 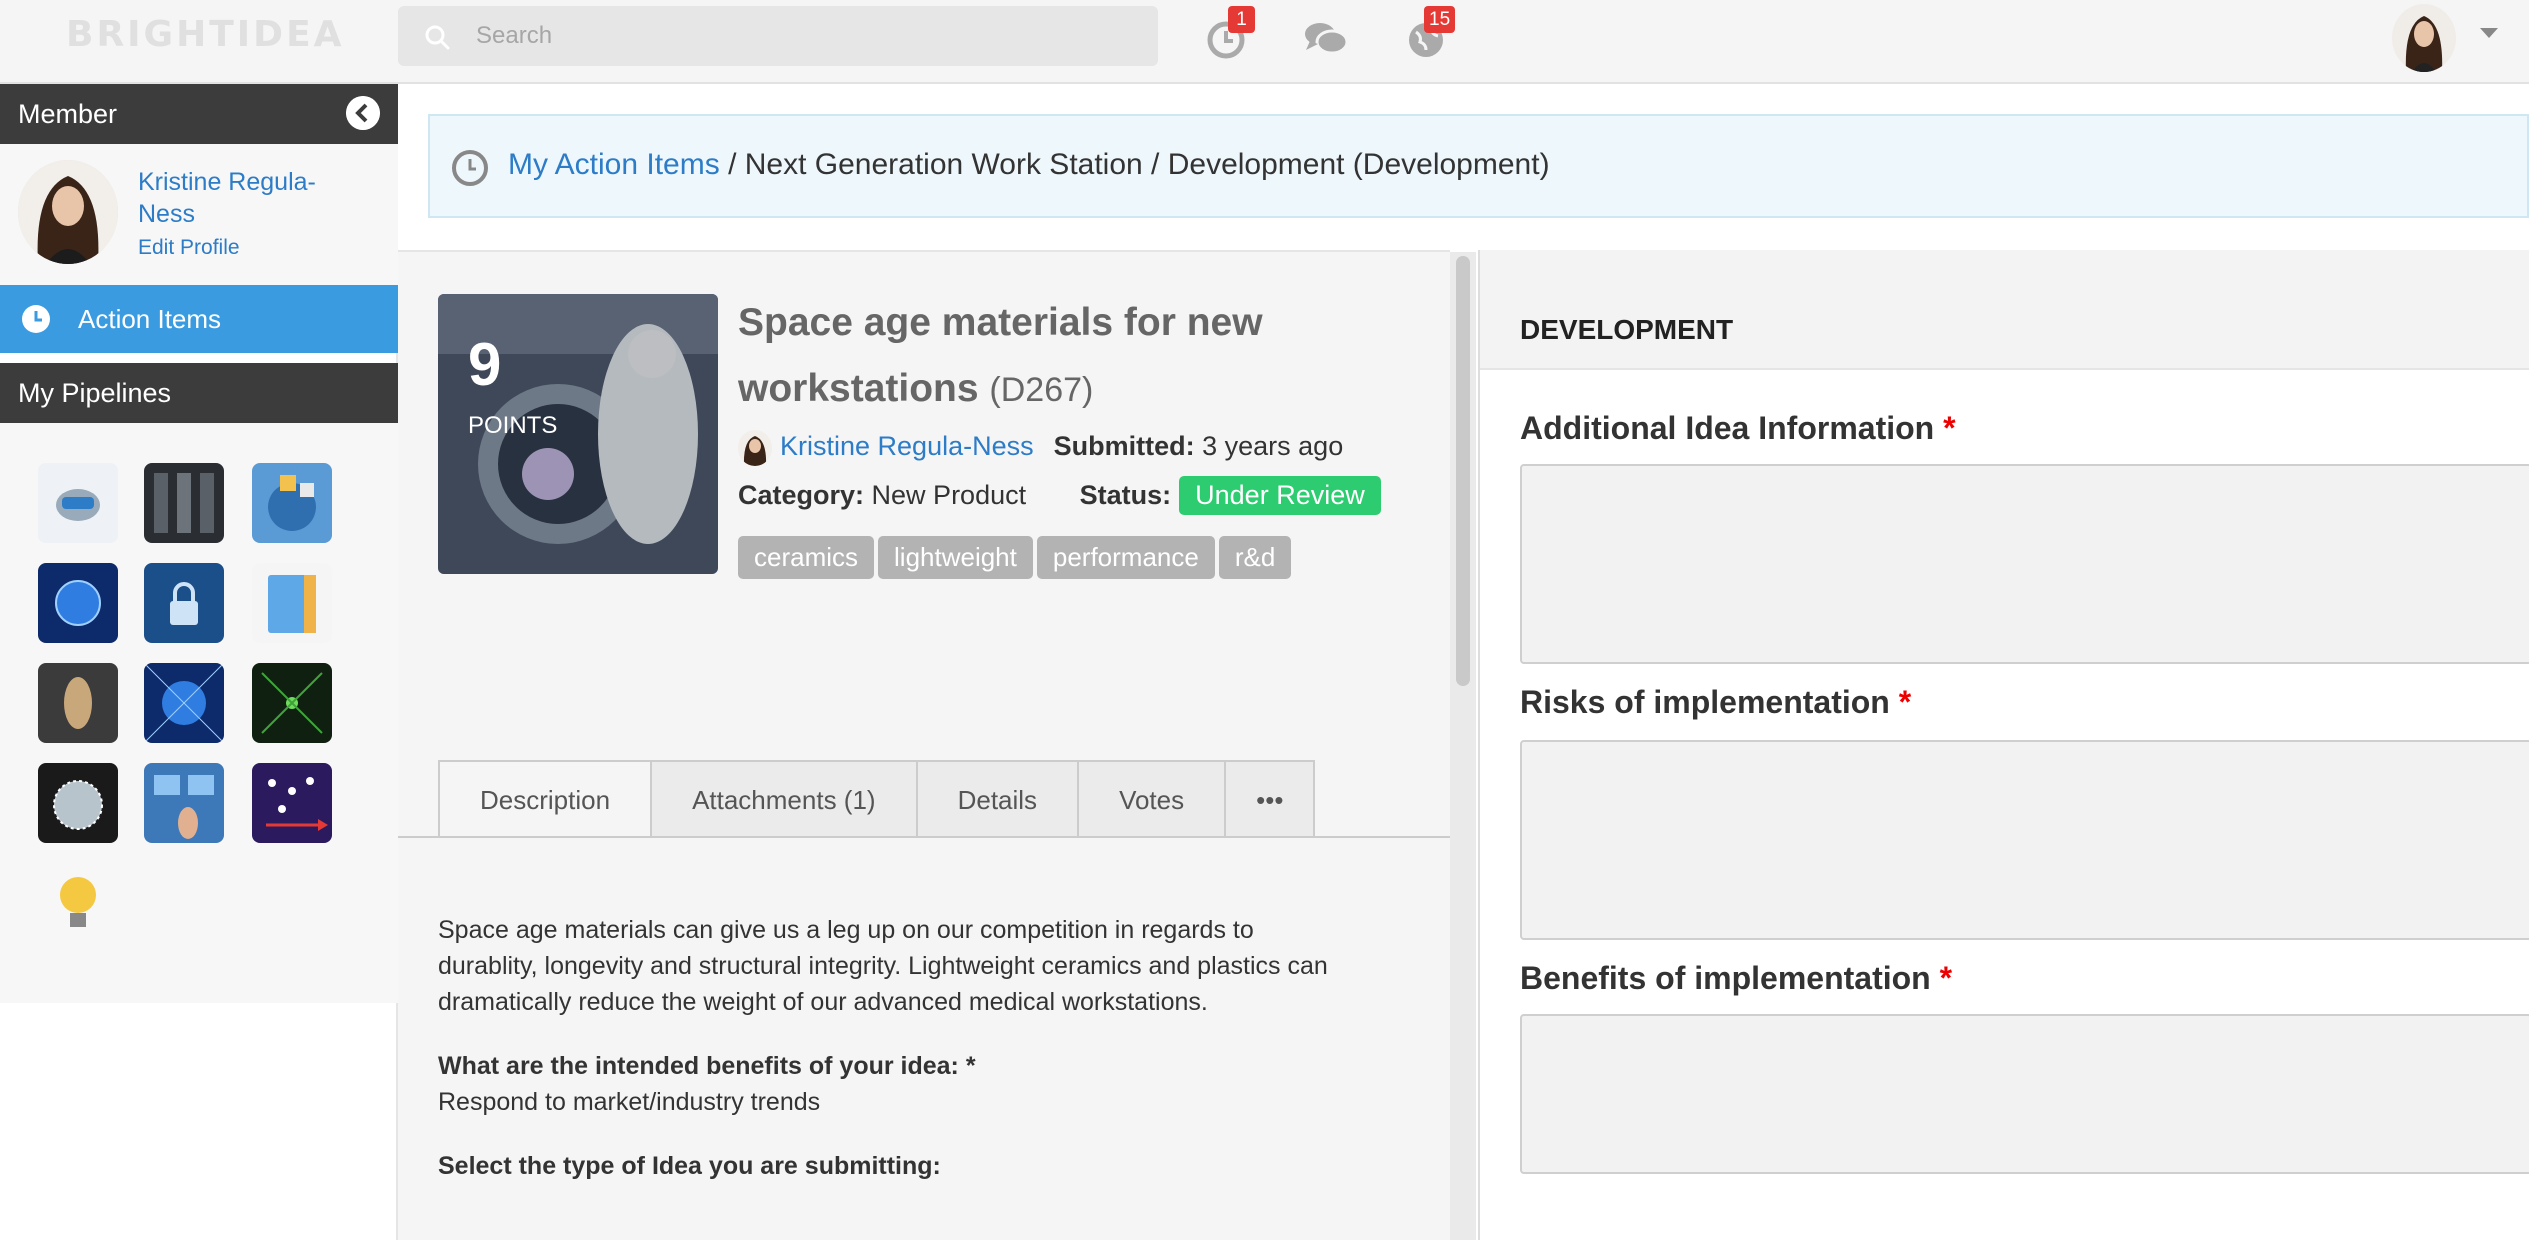 What do you see at coordinates (2024, 840) in the screenshot?
I see `risks-textarea` at bounding box center [2024, 840].